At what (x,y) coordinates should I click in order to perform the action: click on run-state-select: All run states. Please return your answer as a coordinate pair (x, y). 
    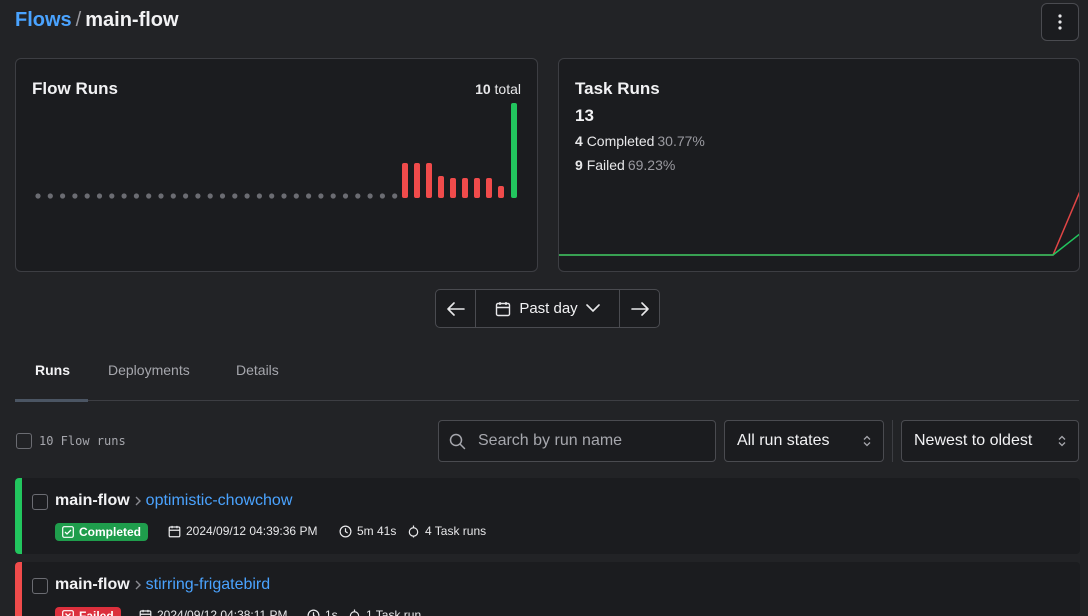
    Looking at the image, I should click on (804, 441).